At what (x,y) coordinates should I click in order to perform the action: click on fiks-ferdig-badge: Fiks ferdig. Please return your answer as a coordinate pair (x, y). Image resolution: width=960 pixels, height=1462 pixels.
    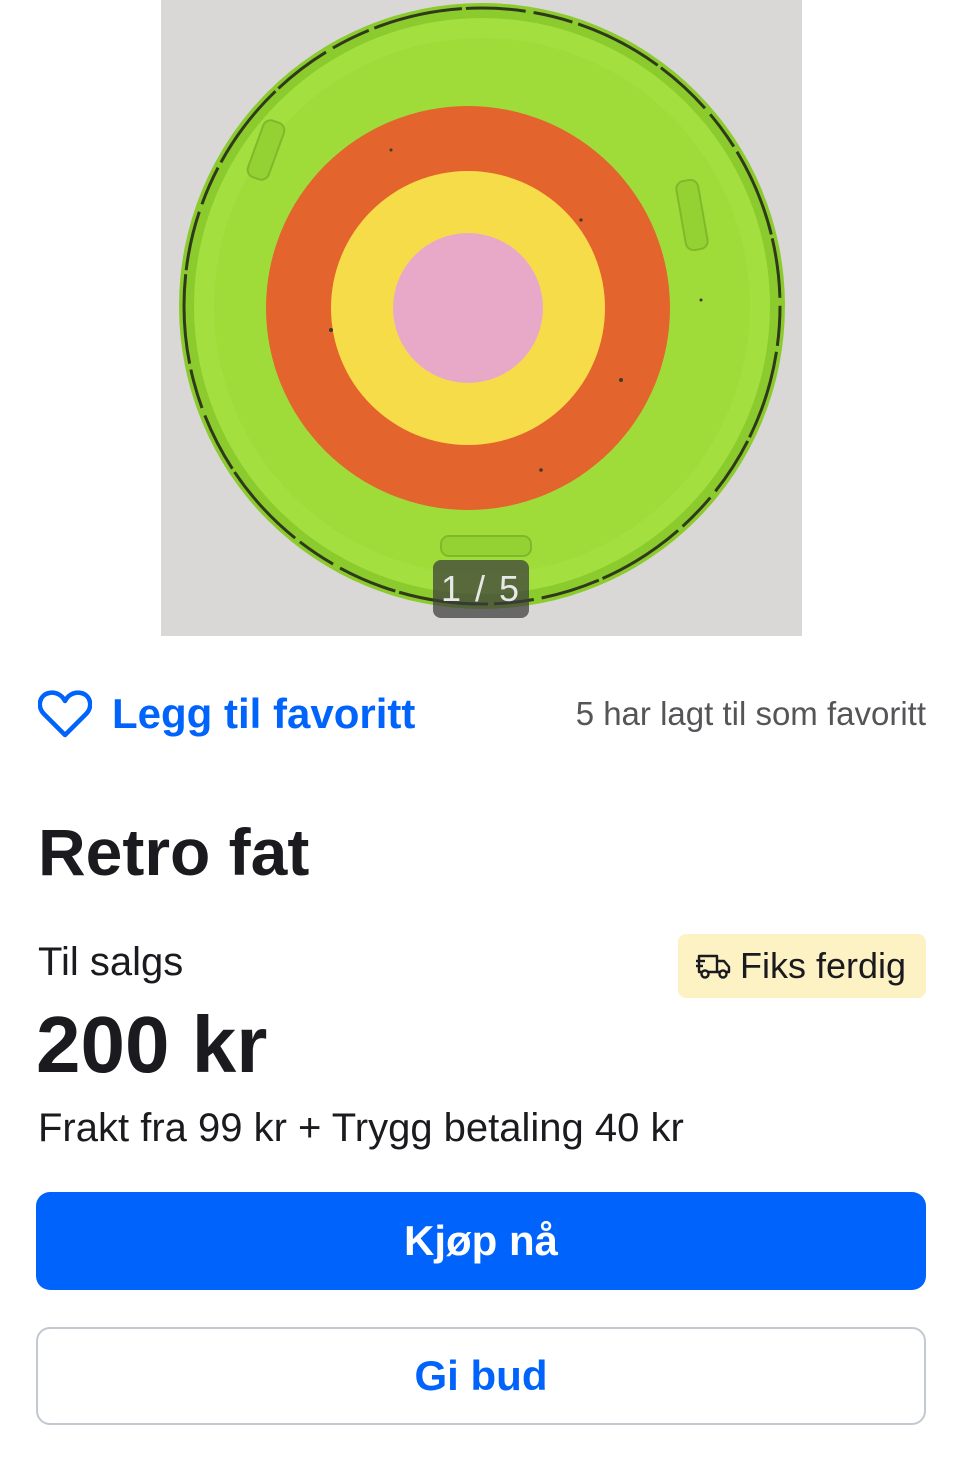
    Looking at the image, I should click on (801, 966).